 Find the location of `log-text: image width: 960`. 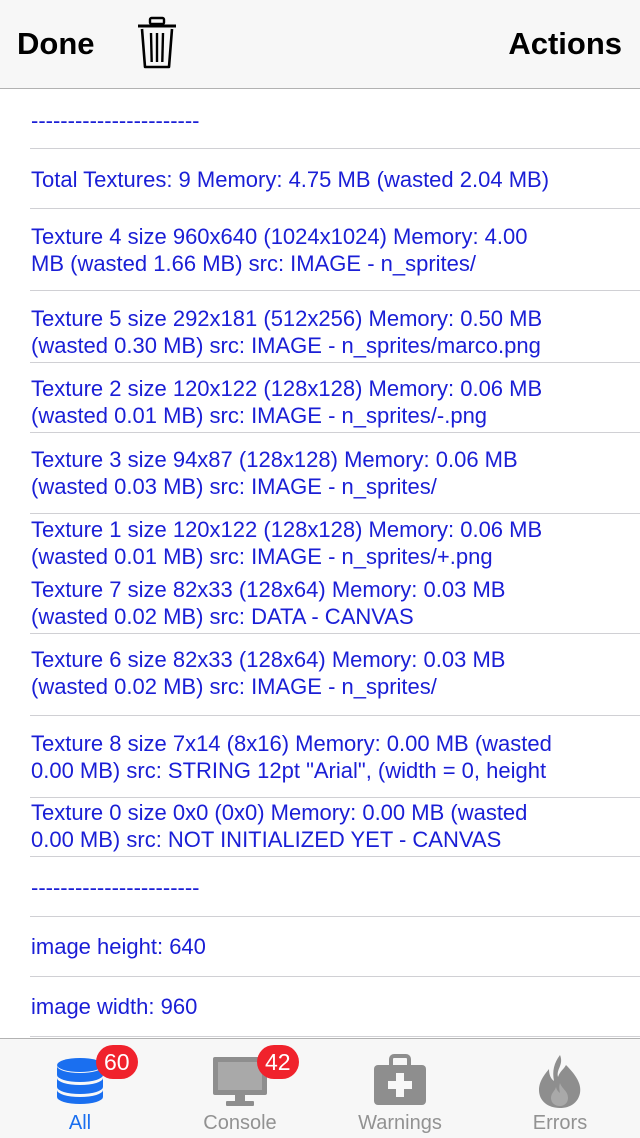

log-text: image width: 960 is located at coordinates (114, 1006).